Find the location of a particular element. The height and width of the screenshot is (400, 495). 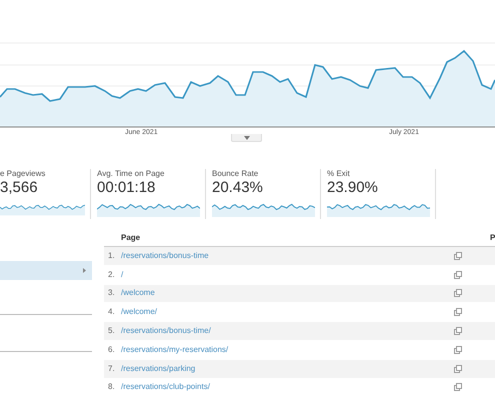

metric-value: 20.43% is located at coordinates (238, 188).